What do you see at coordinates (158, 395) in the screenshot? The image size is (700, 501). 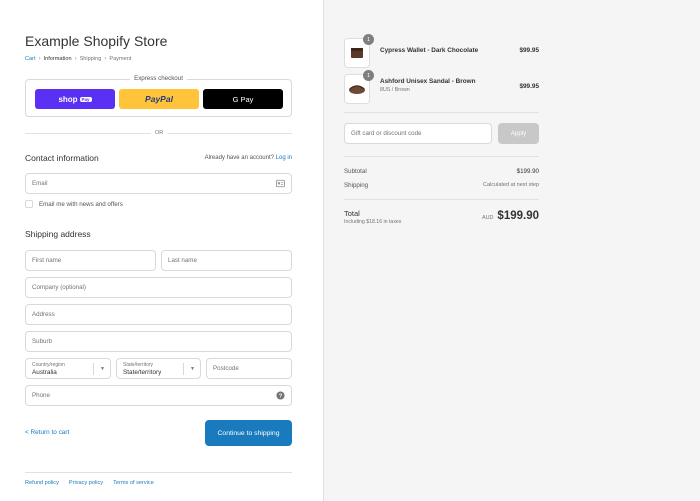 I see `phone-field: Phone ?` at bounding box center [158, 395].